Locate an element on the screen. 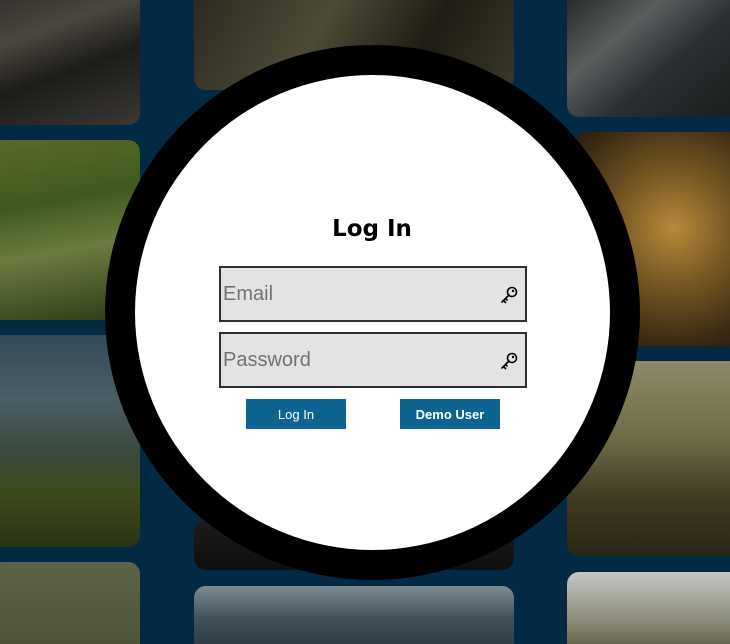  password-input is located at coordinates (373, 360).